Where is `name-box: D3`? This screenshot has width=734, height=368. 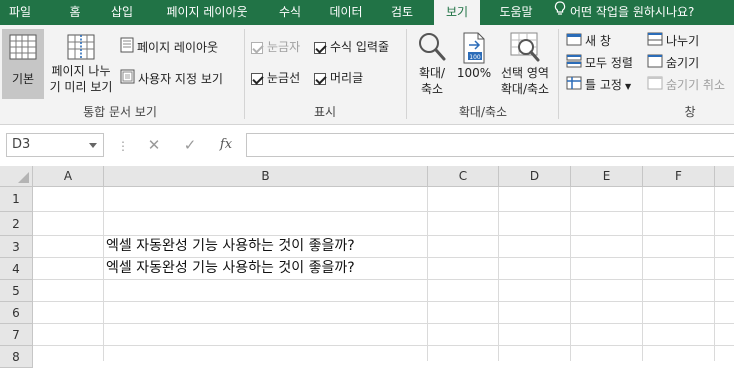
name-box: D3 is located at coordinates (55, 145).